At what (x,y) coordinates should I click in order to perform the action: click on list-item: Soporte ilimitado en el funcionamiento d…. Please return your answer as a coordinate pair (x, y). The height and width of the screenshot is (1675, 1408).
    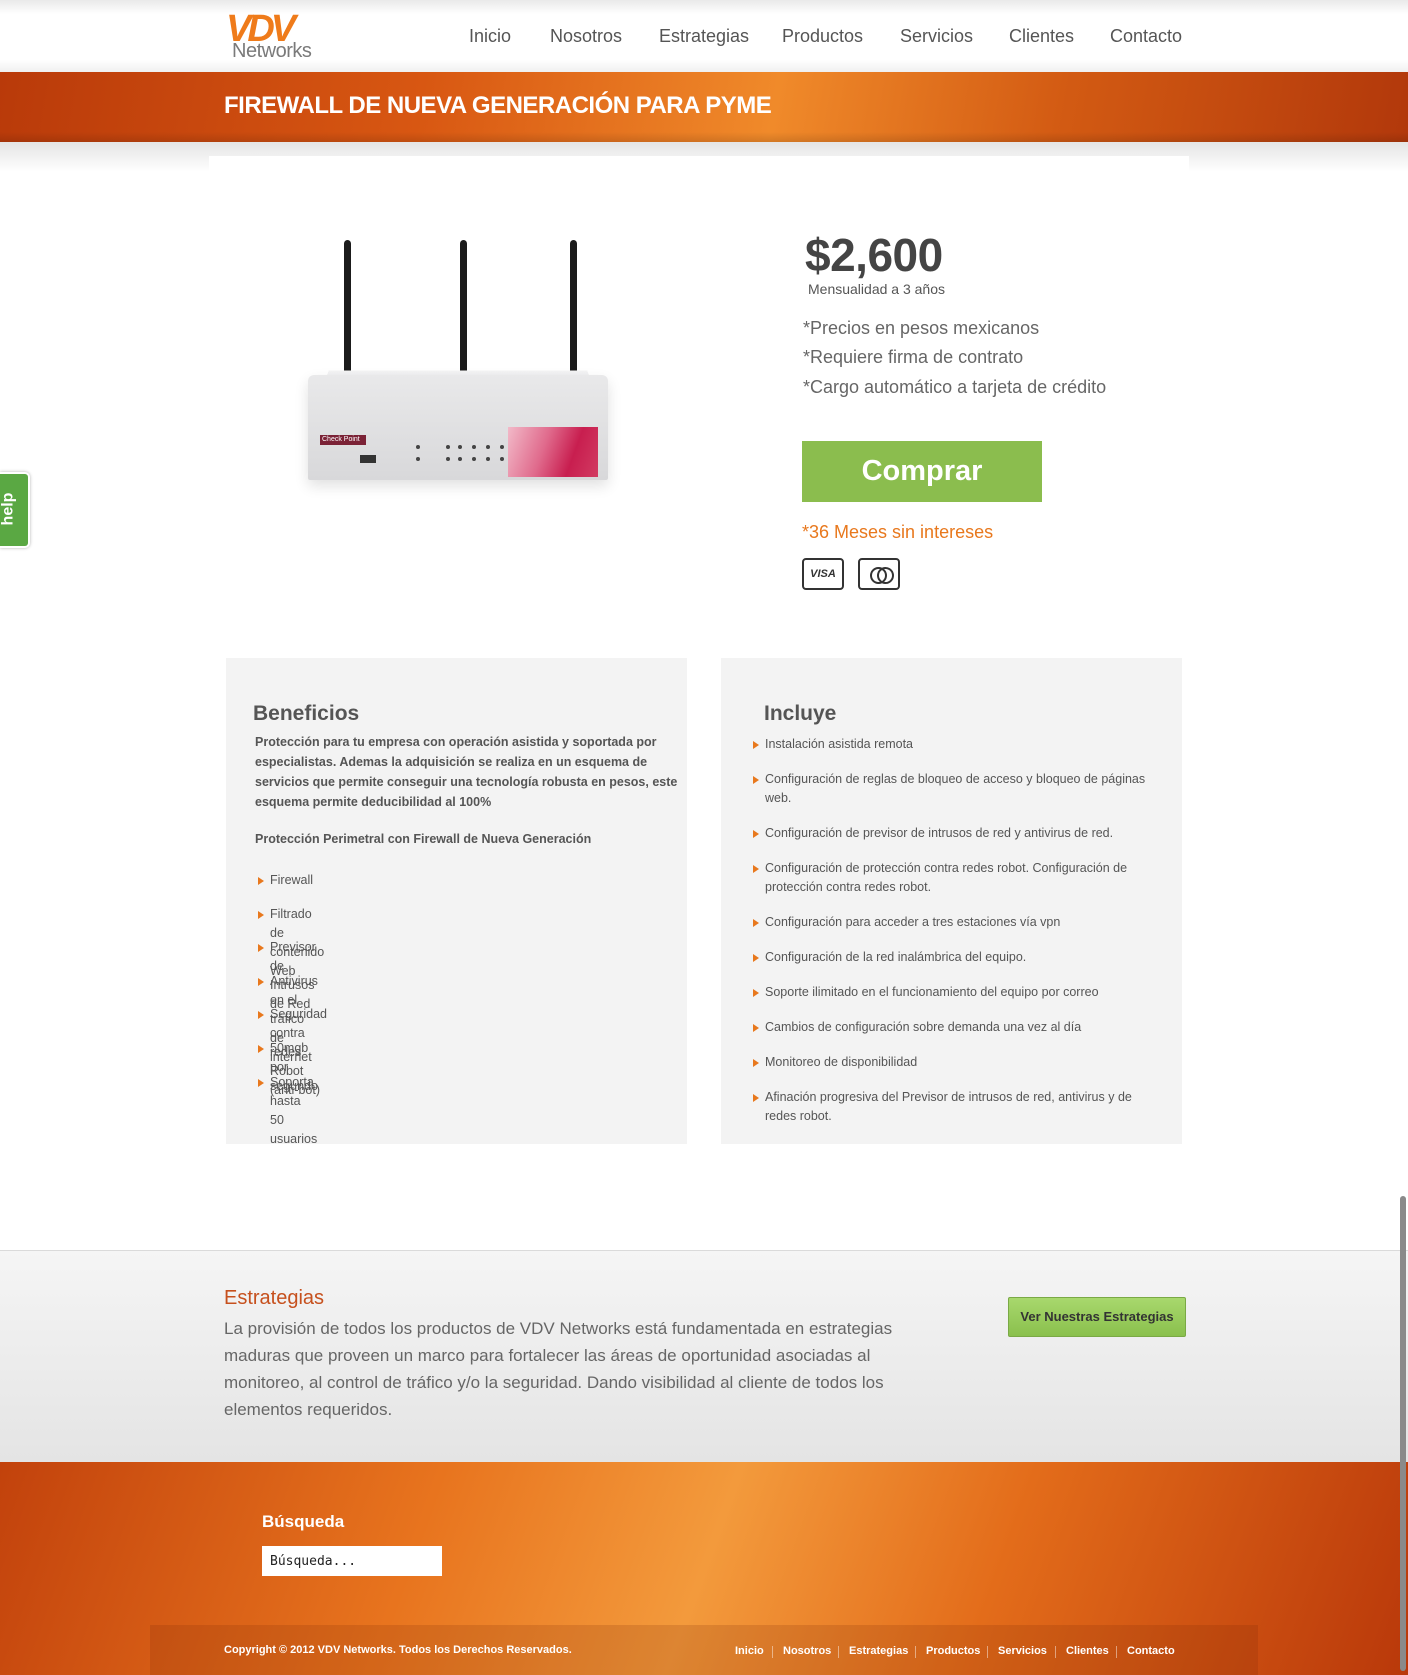
    Looking at the image, I should click on (958, 992).